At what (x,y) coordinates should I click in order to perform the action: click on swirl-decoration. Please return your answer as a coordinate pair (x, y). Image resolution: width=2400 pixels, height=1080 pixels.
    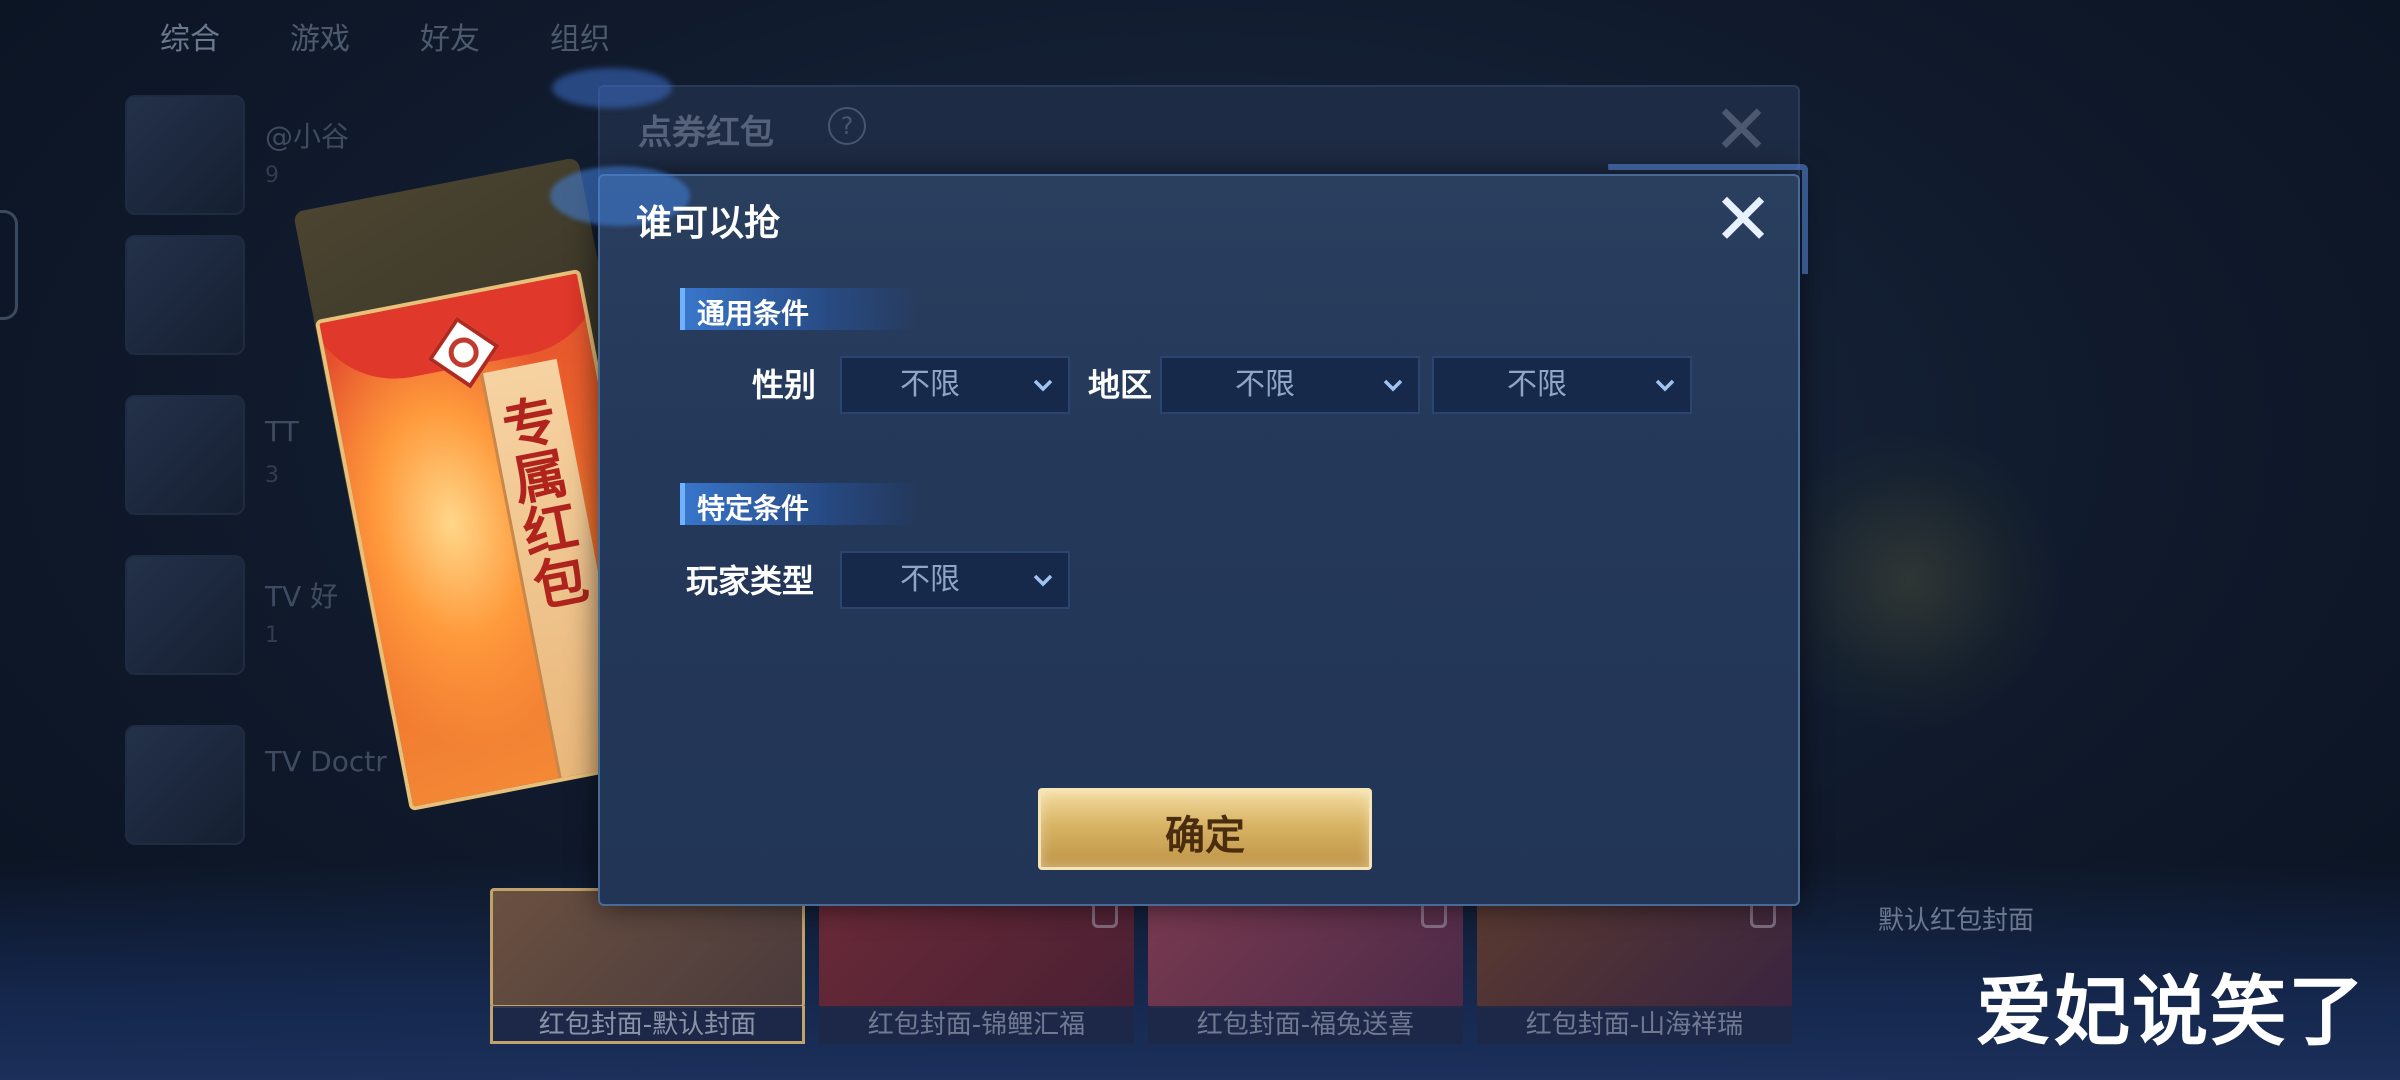
    Looking at the image, I should click on (1708, 219).